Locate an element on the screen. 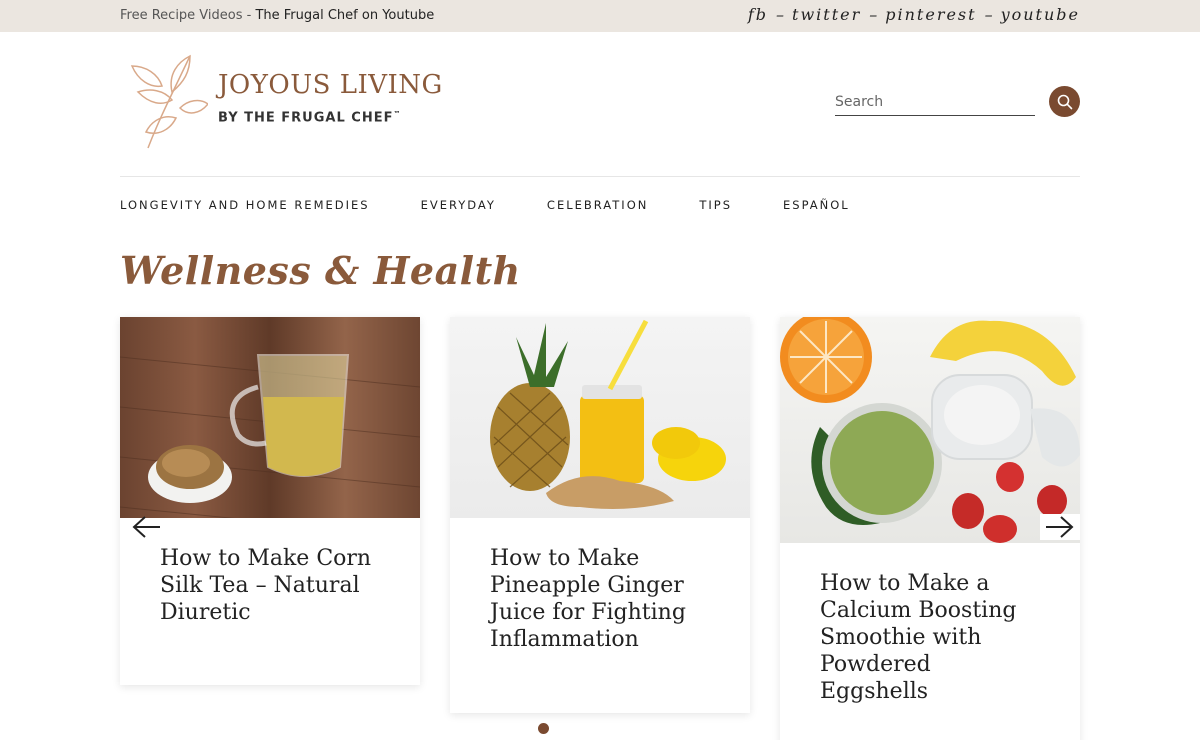 This screenshot has width=1200, height=740. search-input is located at coordinates (935, 100).